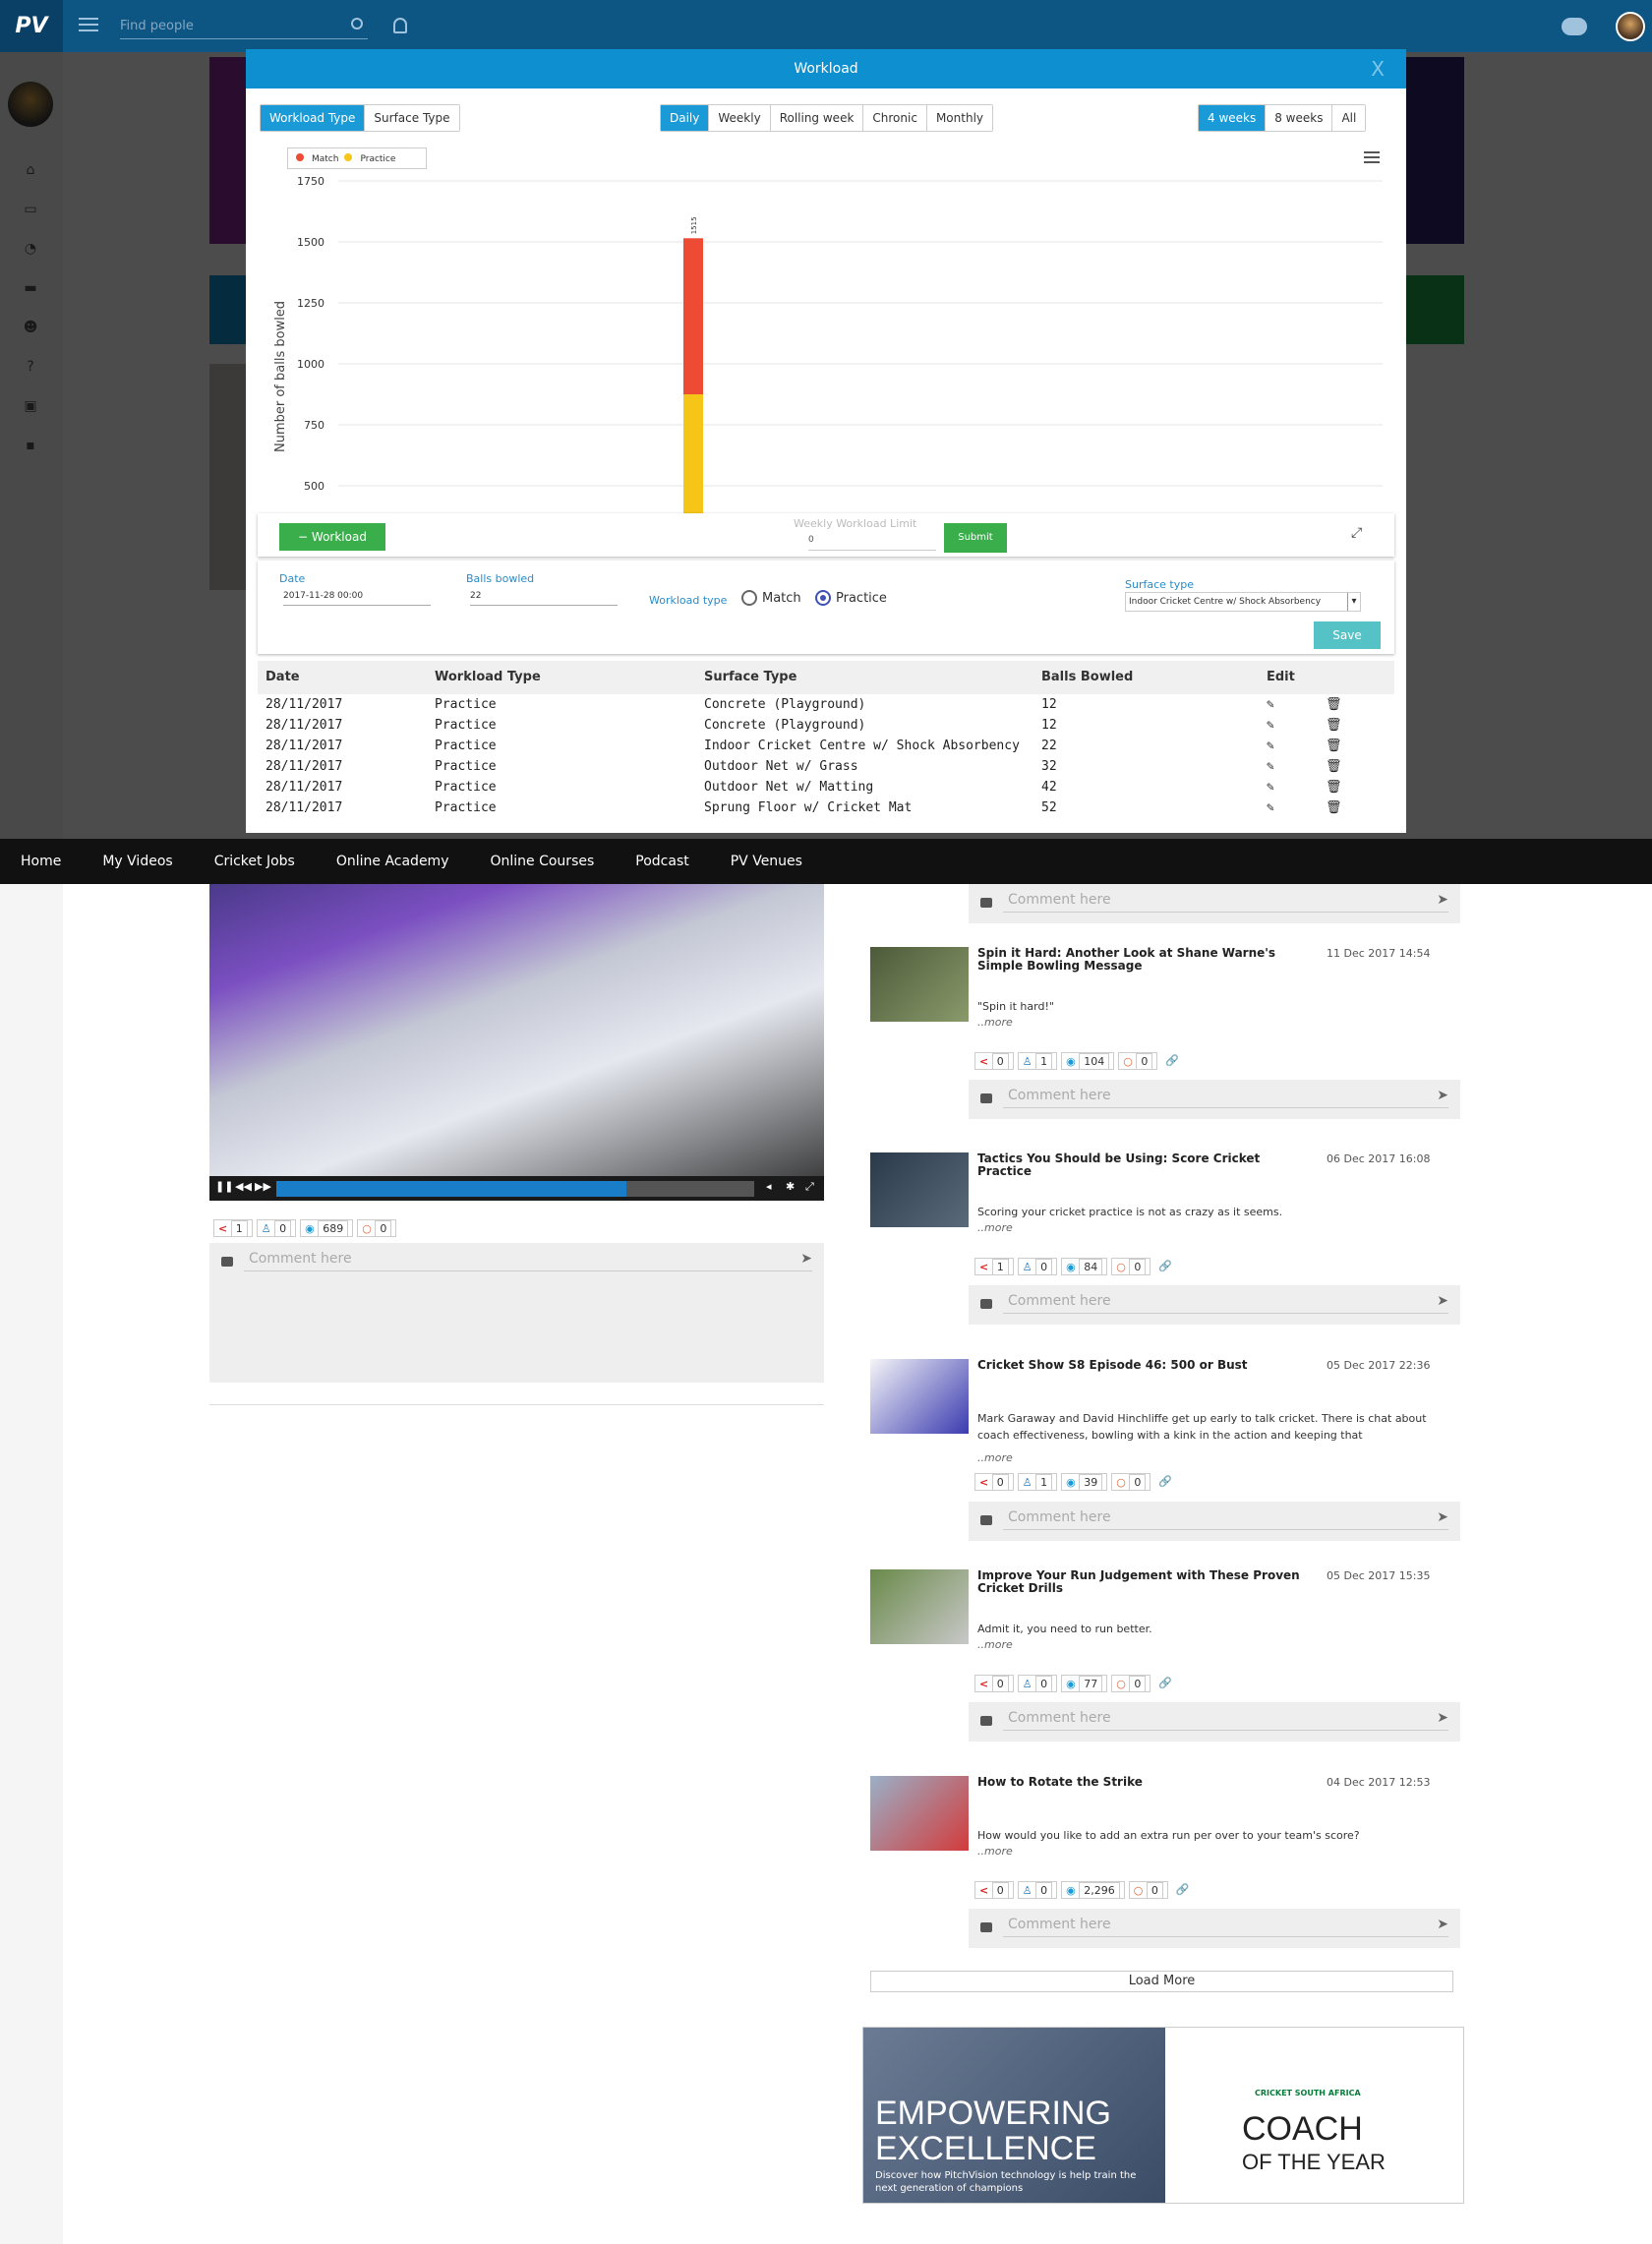 Image resolution: width=1652 pixels, height=2244 pixels. What do you see at coordinates (332, 537) in the screenshot?
I see `workload-toggle-button: − Workload` at bounding box center [332, 537].